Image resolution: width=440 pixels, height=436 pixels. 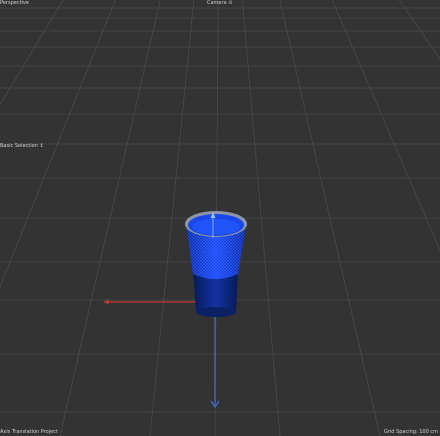 What do you see at coordinates (216, 312) in the screenshot?
I see `cup-bottom` at bounding box center [216, 312].